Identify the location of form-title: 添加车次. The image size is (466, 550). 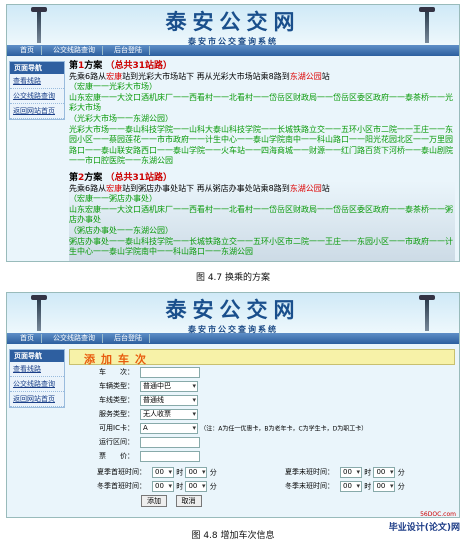
(262, 357).